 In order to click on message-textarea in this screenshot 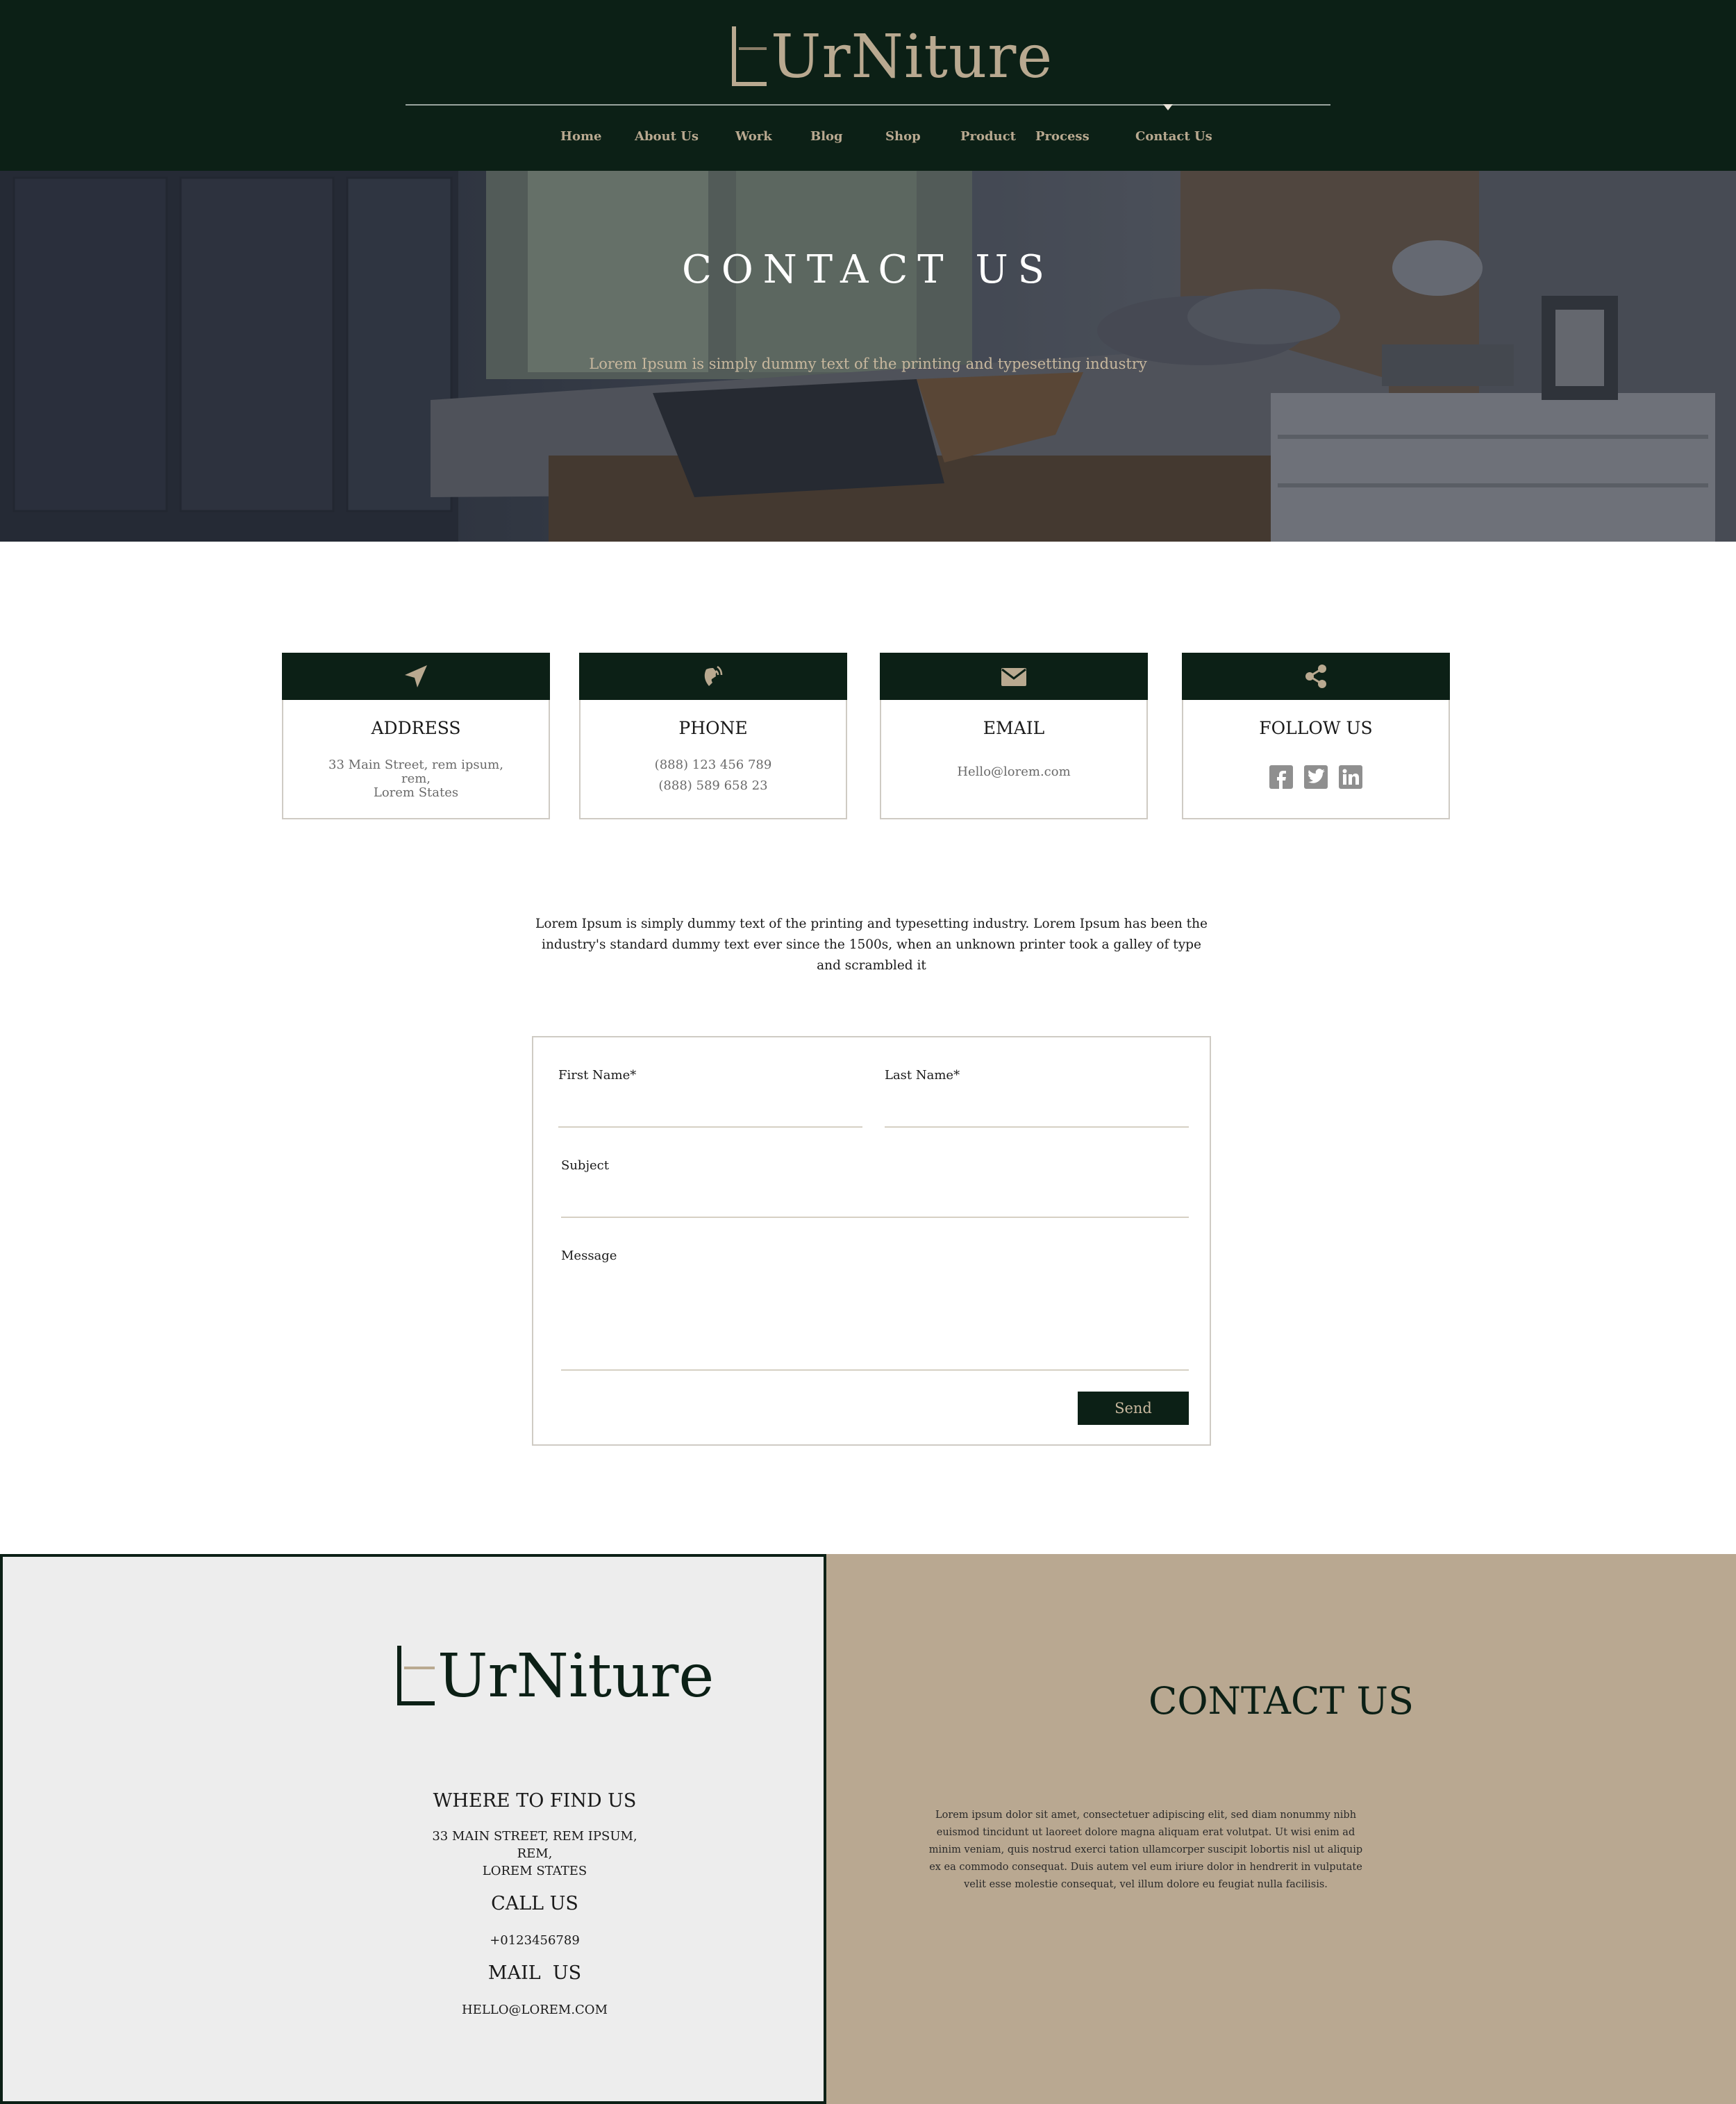, I will do `click(875, 1370)`.